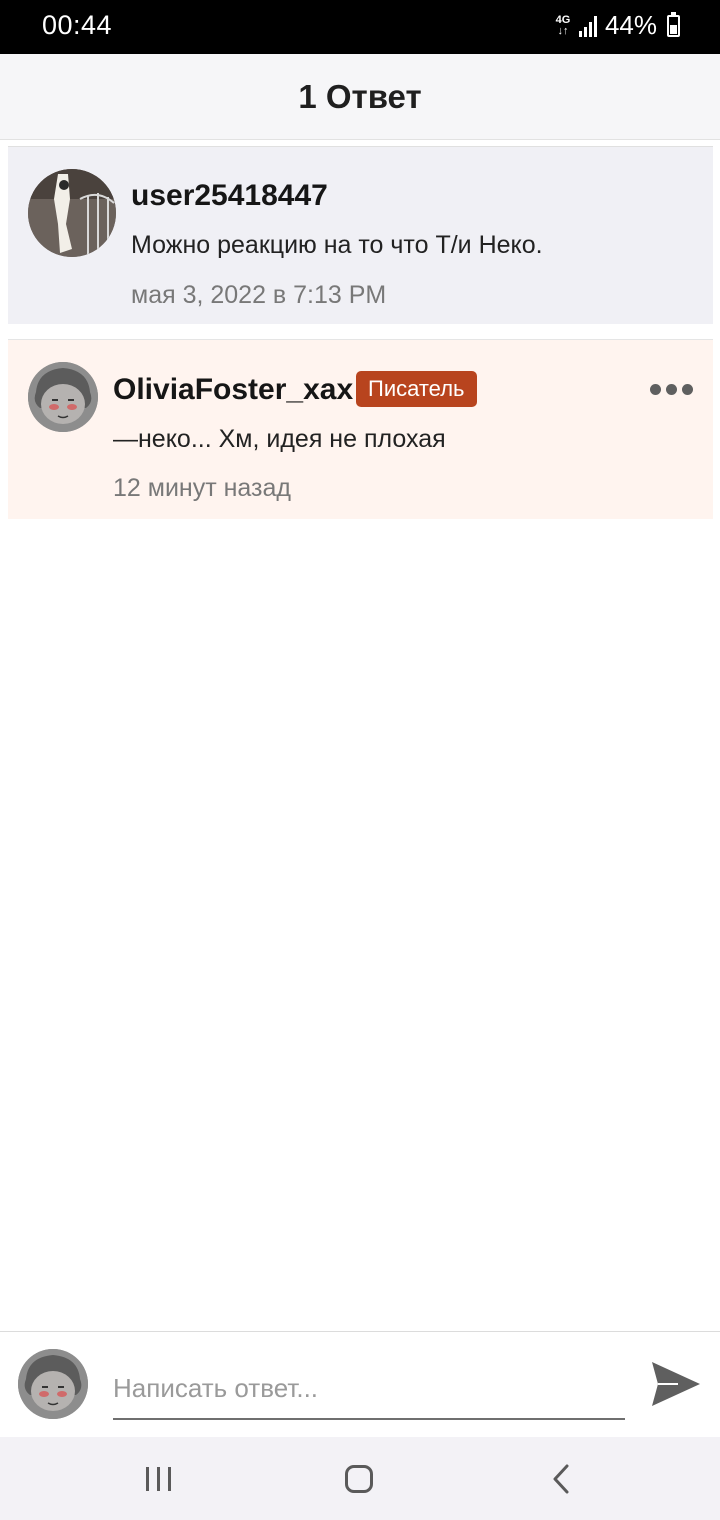 The width and height of the screenshot is (720, 1520). I want to click on signal-icon, so click(587, 26).